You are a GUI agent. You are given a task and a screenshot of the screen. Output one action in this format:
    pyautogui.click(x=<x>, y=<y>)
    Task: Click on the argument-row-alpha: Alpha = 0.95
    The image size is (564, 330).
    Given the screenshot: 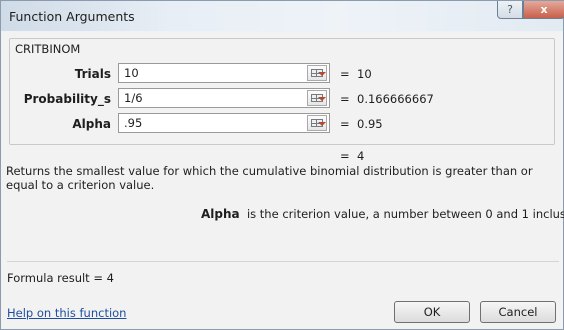 What is the action you would take?
    pyautogui.click(x=282, y=124)
    